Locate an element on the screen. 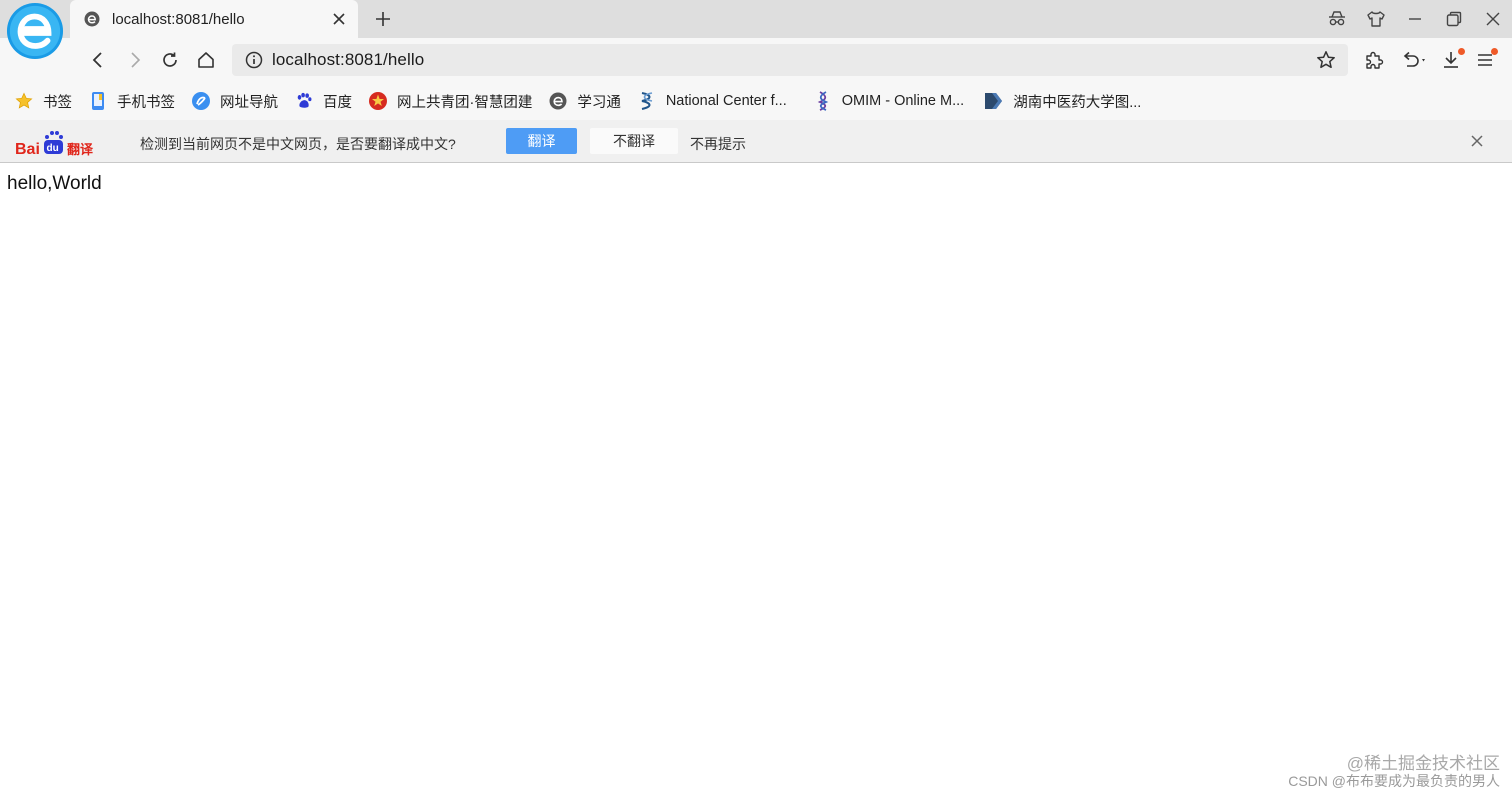 The height and width of the screenshot is (796, 1512). translate-close-button is located at coordinates (1477, 141).